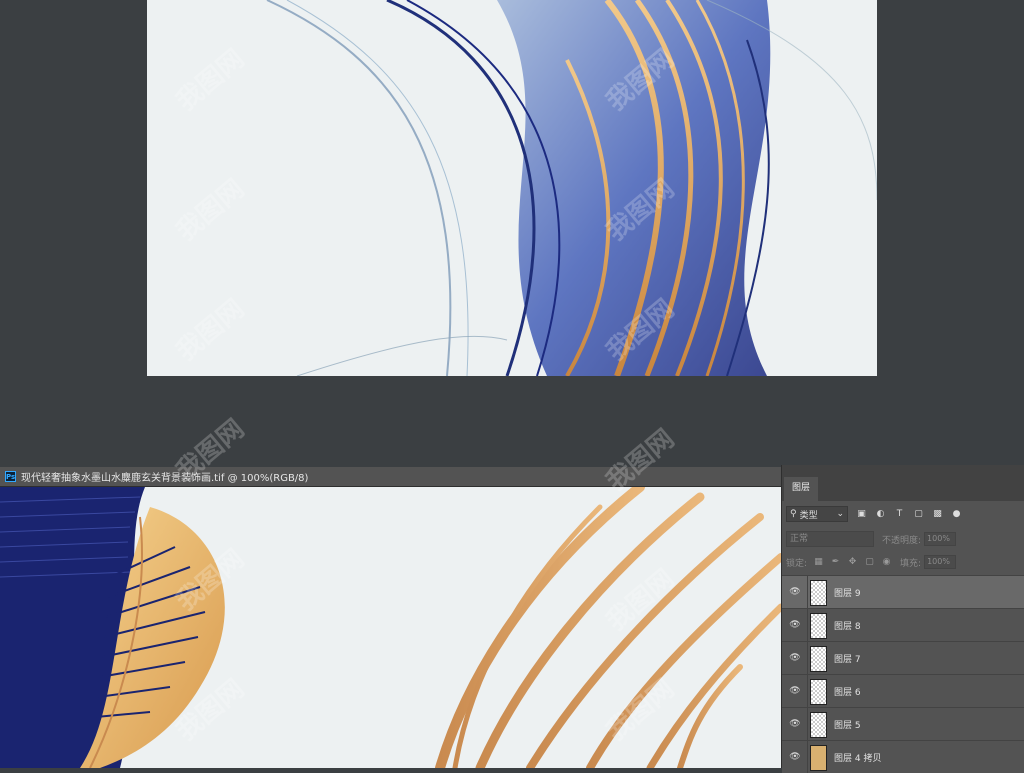 The image size is (1024, 773). Describe the element at coordinates (899, 514) in the screenshot. I see `type-filter-icon: T` at that location.